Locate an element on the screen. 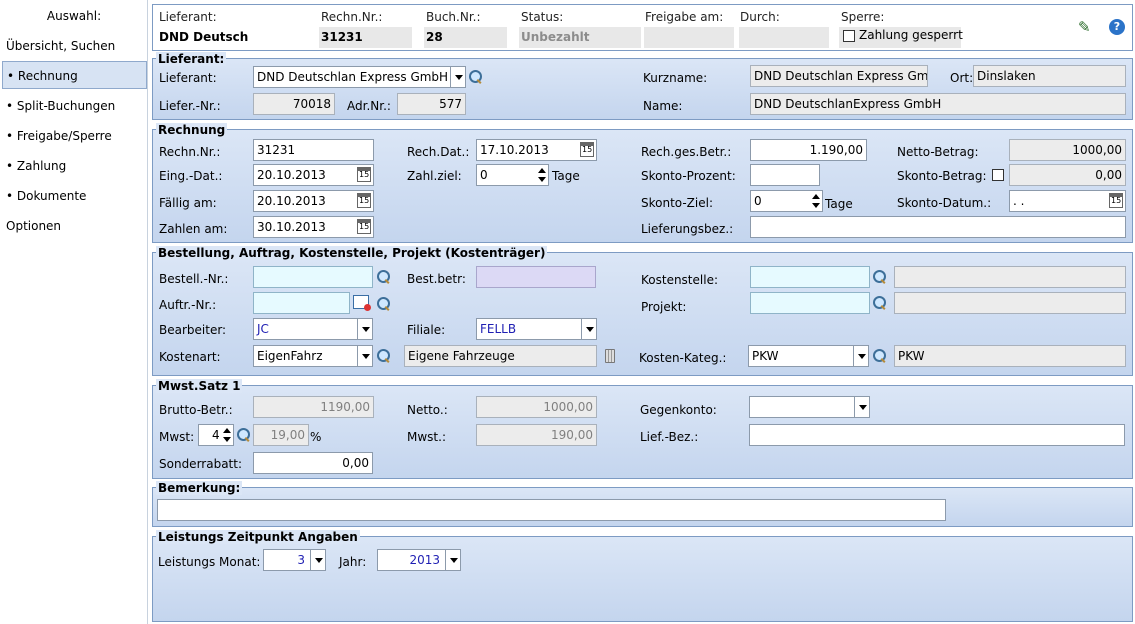 The image size is (1135, 624). trash-icon is located at coordinates (610, 356).